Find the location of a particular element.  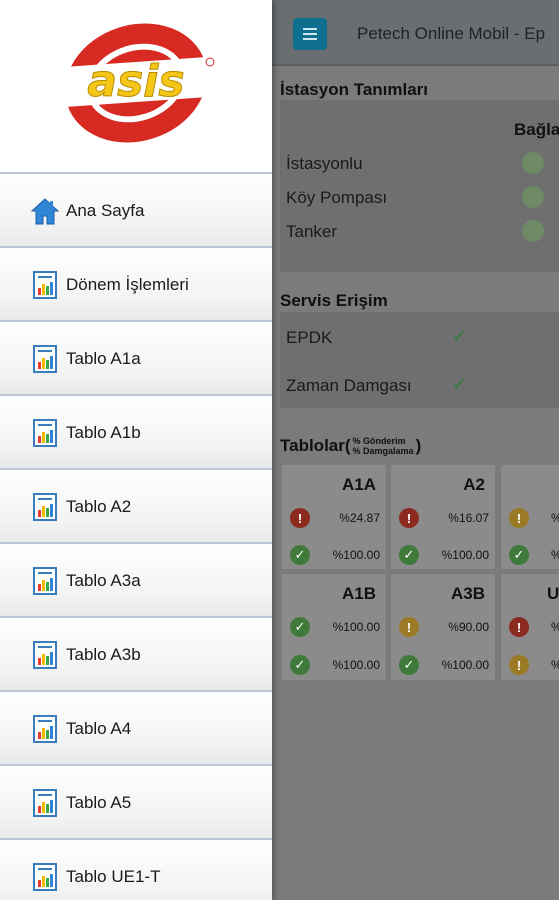

services-panel: EPDK ✓ Zaman Damgası ✓ is located at coordinates (419, 360).